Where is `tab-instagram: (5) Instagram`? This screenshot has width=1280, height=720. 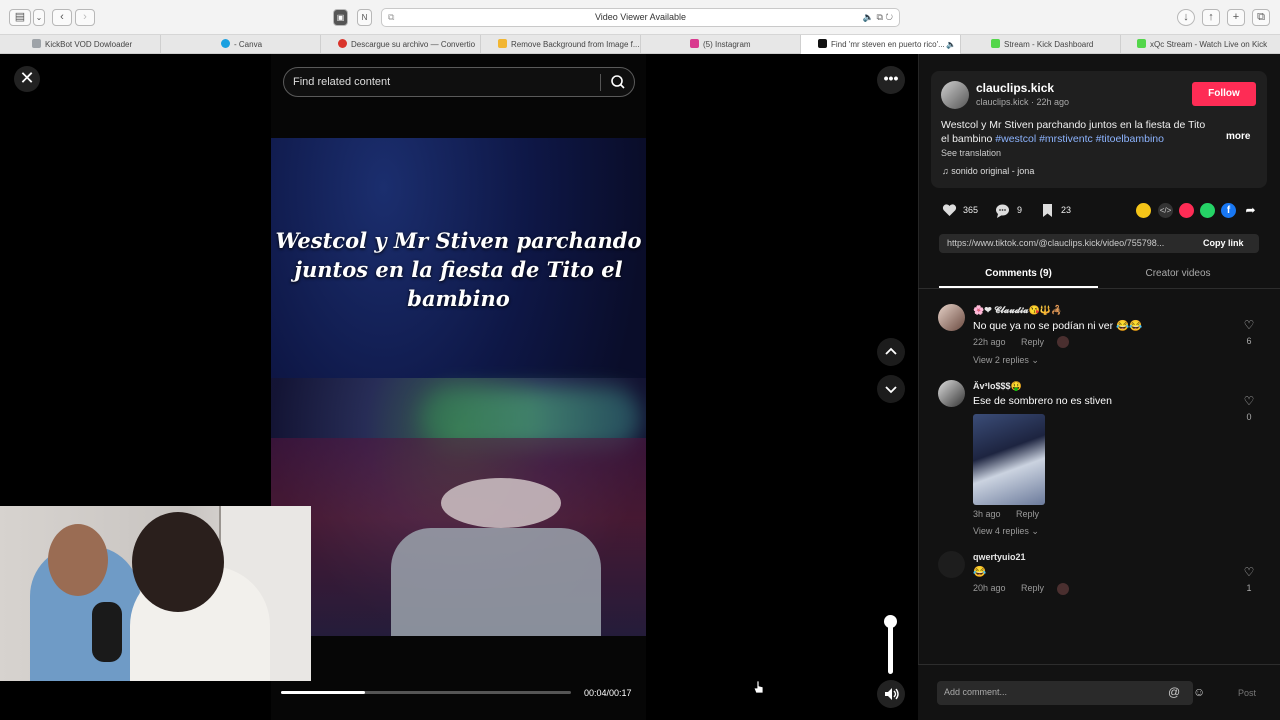
tab-instagram: (5) Instagram is located at coordinates (721, 44).